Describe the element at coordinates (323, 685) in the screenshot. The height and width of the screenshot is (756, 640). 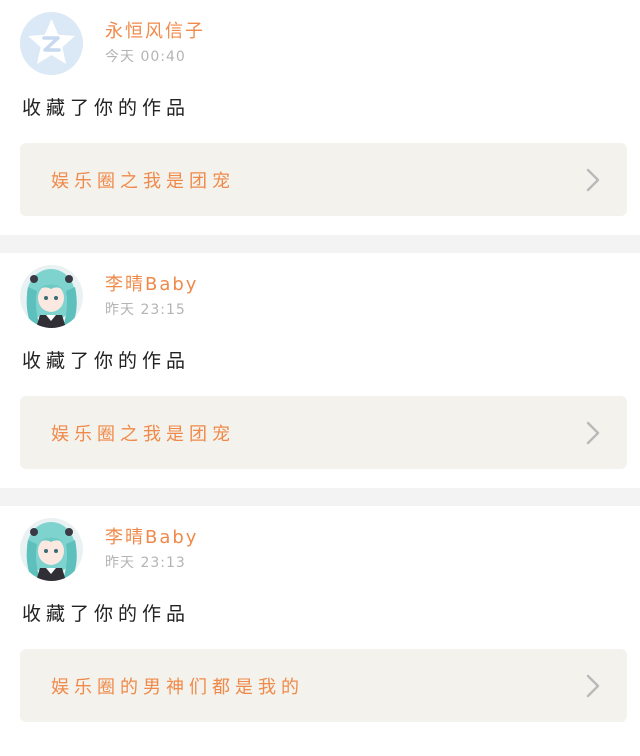
I see `work-link: 娱乐圈的男神们都是我的` at that location.